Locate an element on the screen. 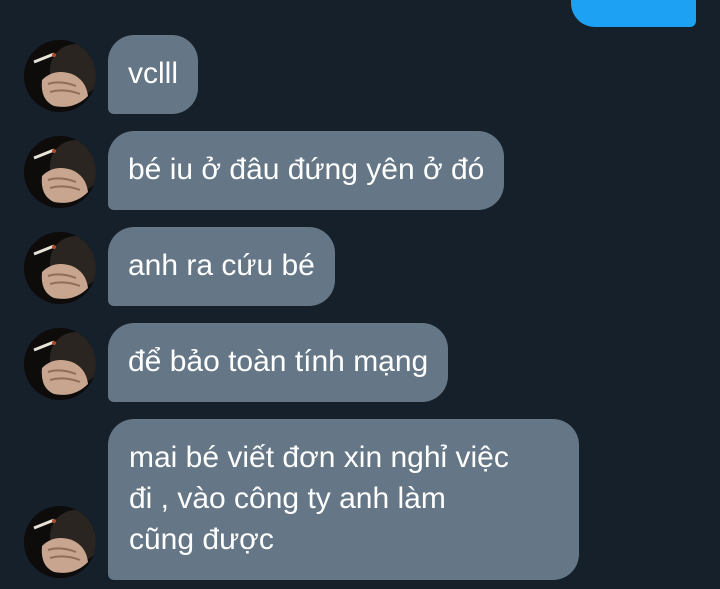 The width and height of the screenshot is (720, 589). message-row: bé iu ở đâu đứng yên ở đó is located at coordinates (264, 170).